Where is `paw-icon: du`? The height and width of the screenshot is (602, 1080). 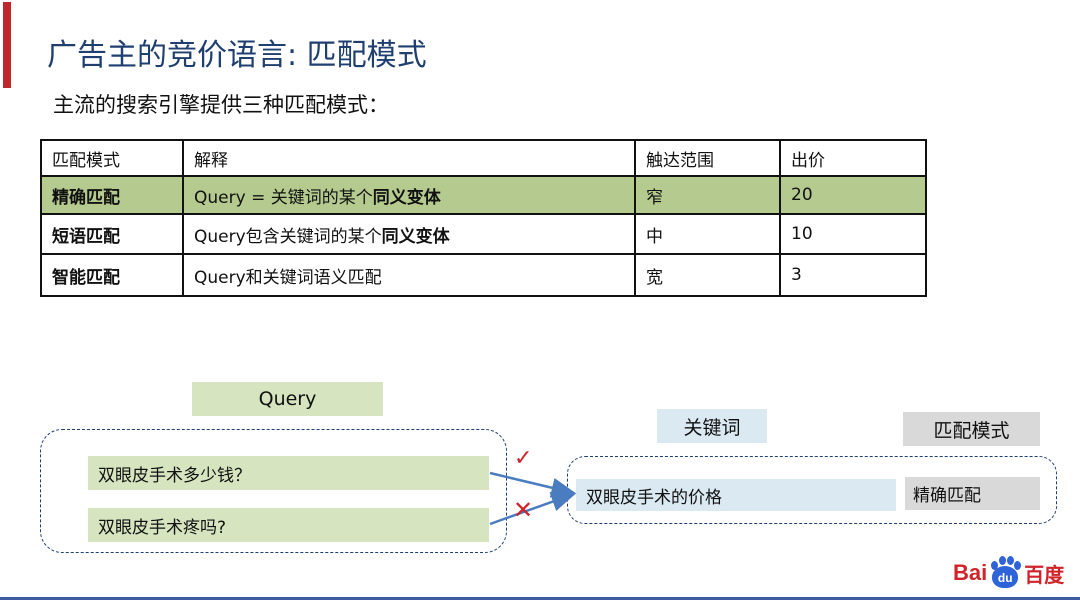 paw-icon: du is located at coordinates (1005, 573).